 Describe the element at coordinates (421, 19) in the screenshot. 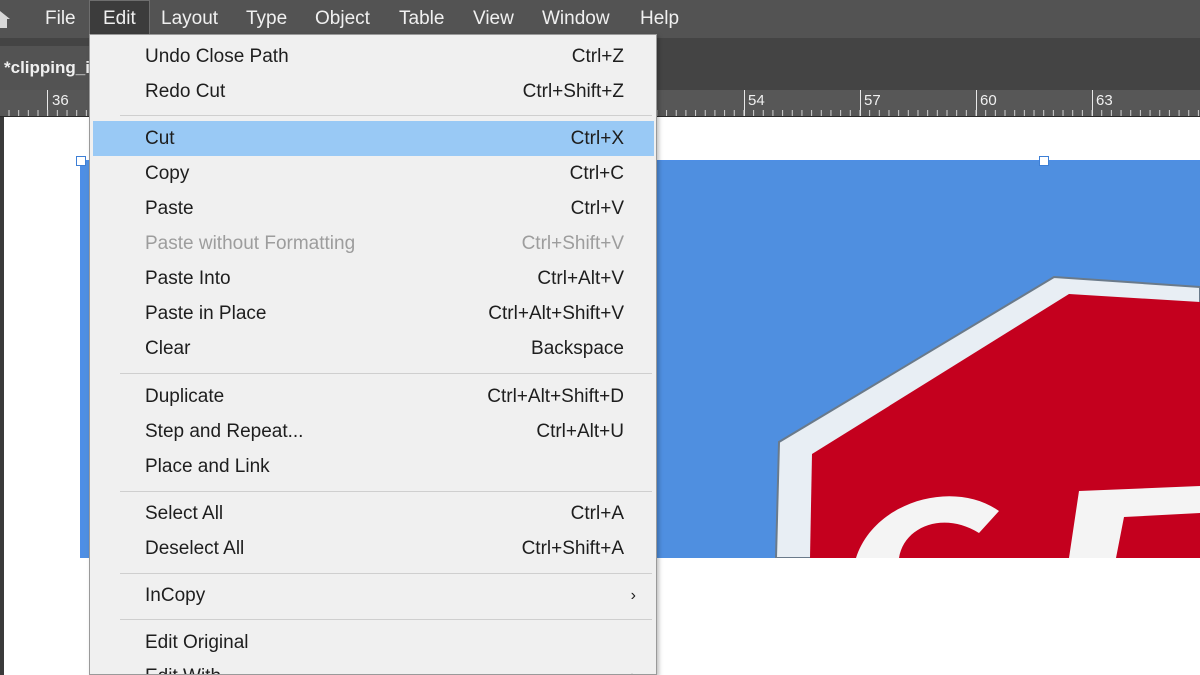

I see `menu-table: Table` at that location.